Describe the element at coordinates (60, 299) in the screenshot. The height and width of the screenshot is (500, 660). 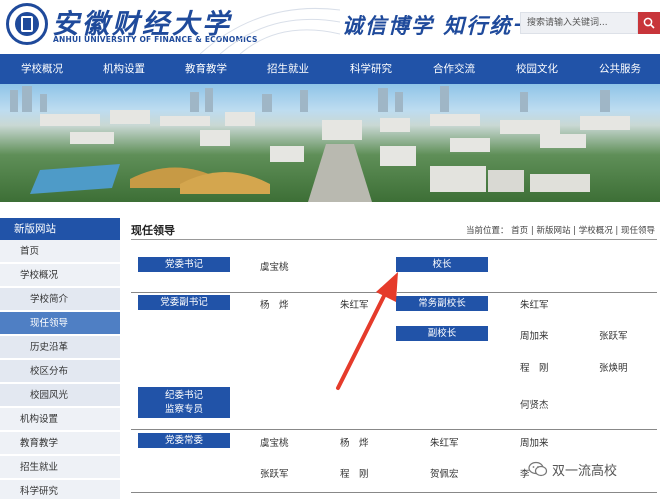
I see `sidebar-item-intro: 学校简介` at that location.